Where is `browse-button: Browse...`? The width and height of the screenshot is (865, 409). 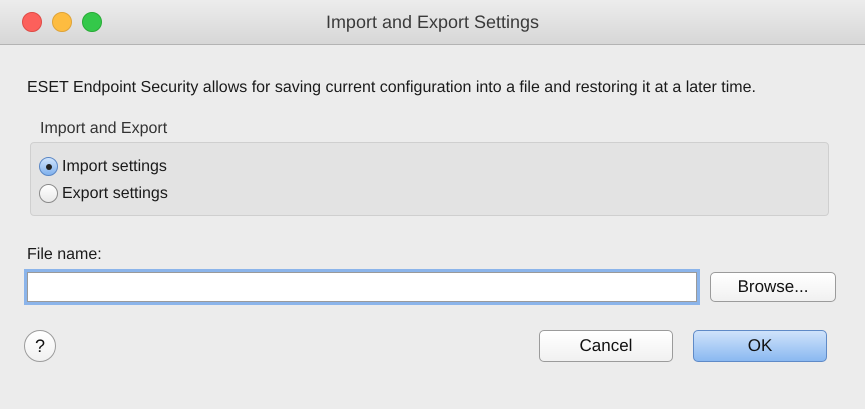
browse-button: Browse... is located at coordinates (773, 287).